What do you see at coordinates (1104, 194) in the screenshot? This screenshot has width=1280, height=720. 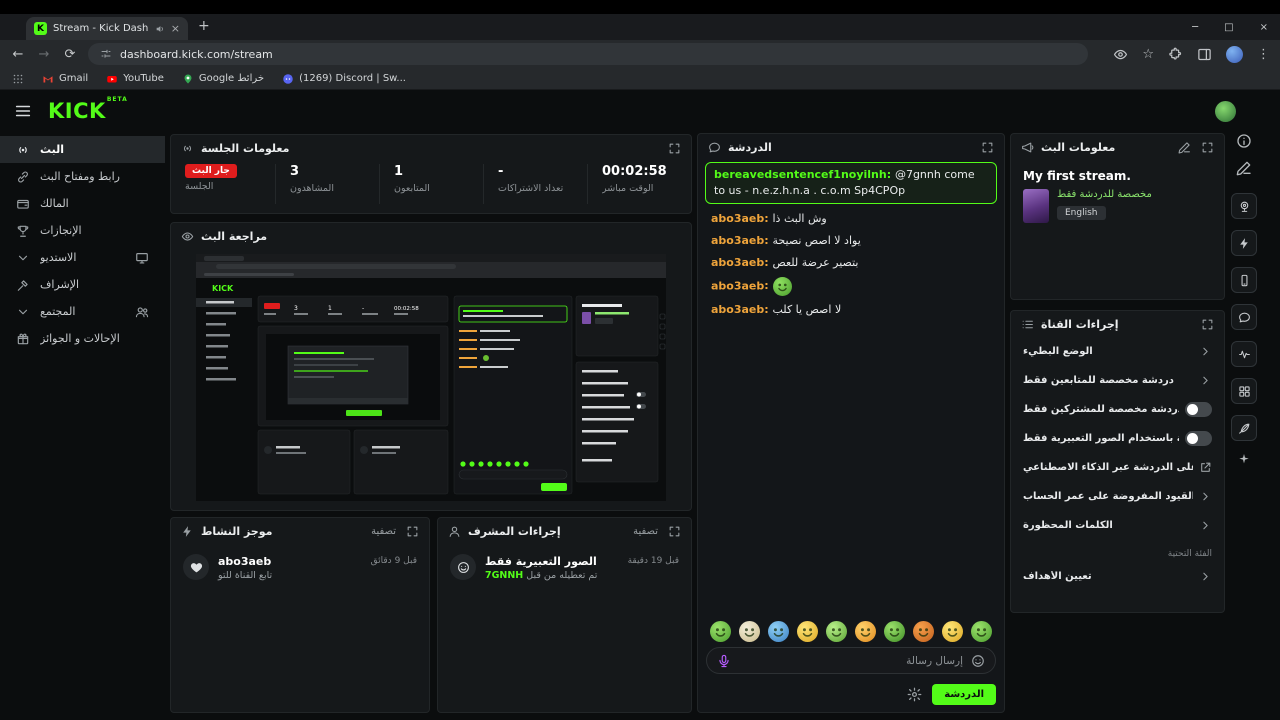 I see `category-link: مخصصة للدردشة فقط` at bounding box center [1104, 194].